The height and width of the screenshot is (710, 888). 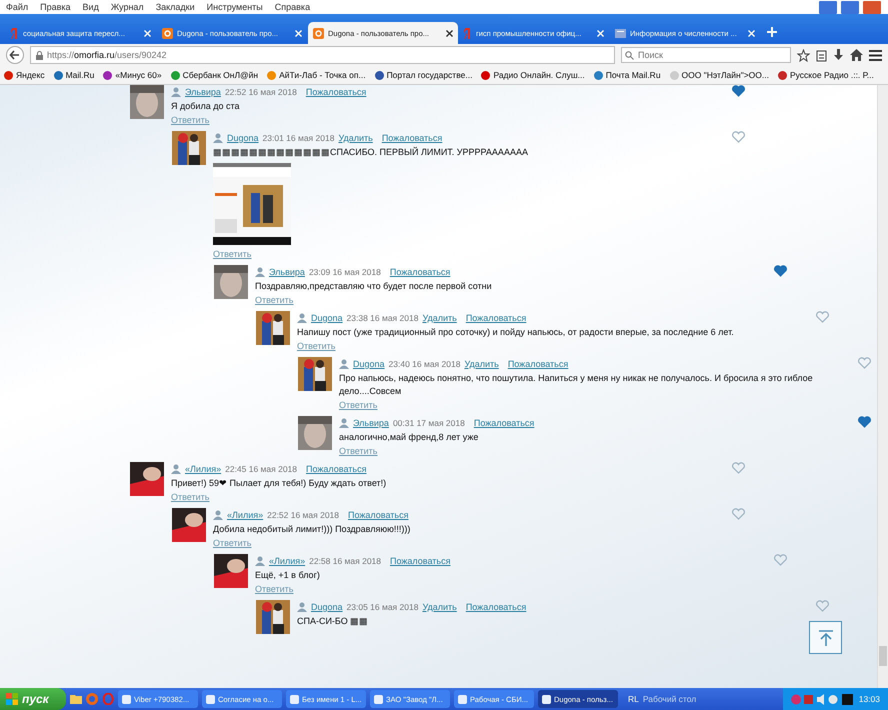 What do you see at coordinates (205, 106) in the screenshot?
I see `comment-text: Я добила до ста` at bounding box center [205, 106].